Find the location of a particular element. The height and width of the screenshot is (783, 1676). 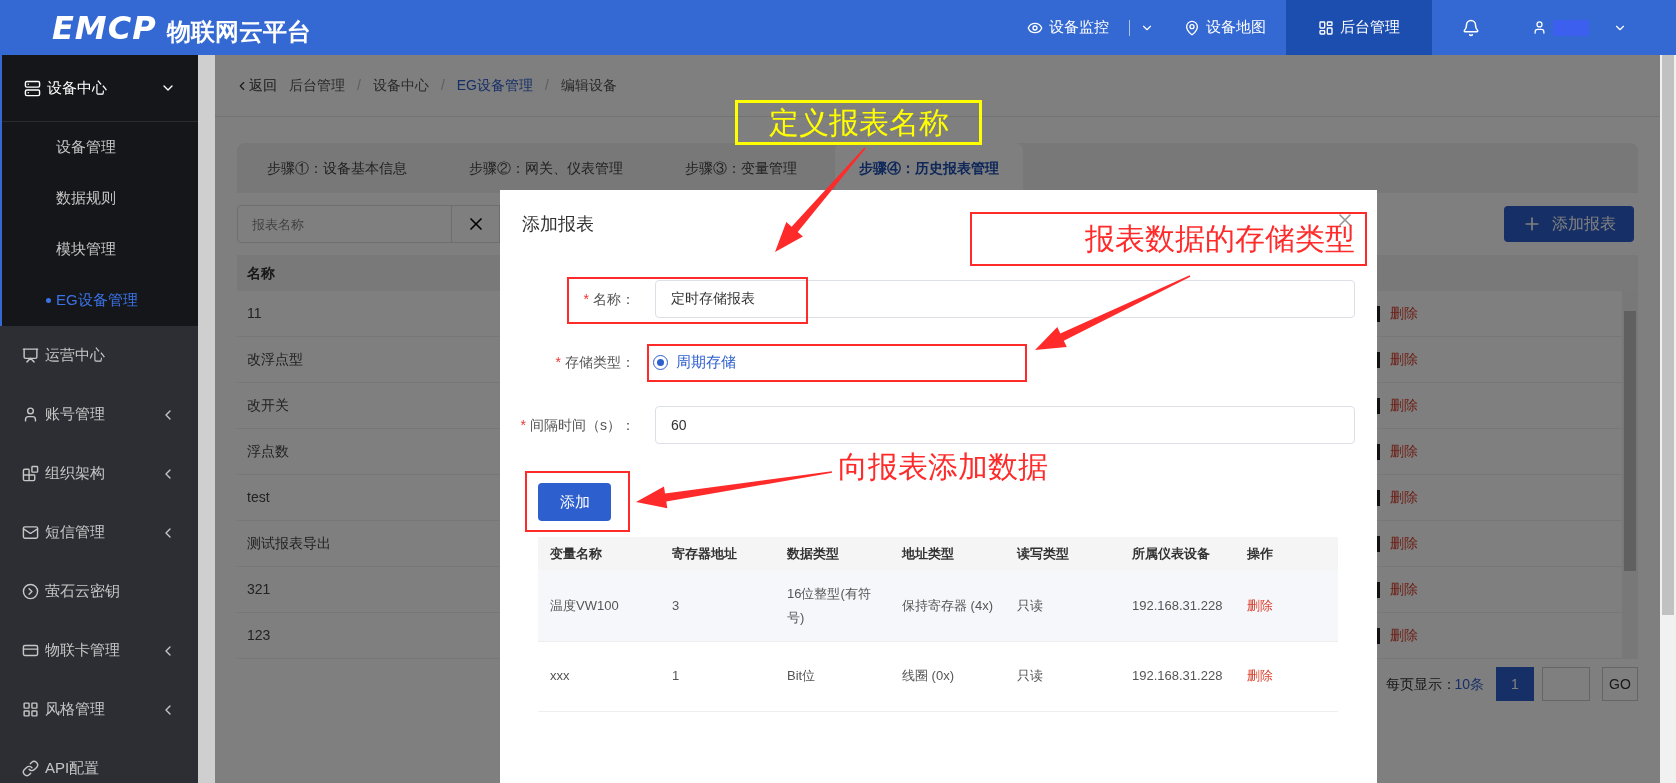

step-tab: 步骤③：变量管理 is located at coordinates (741, 168).